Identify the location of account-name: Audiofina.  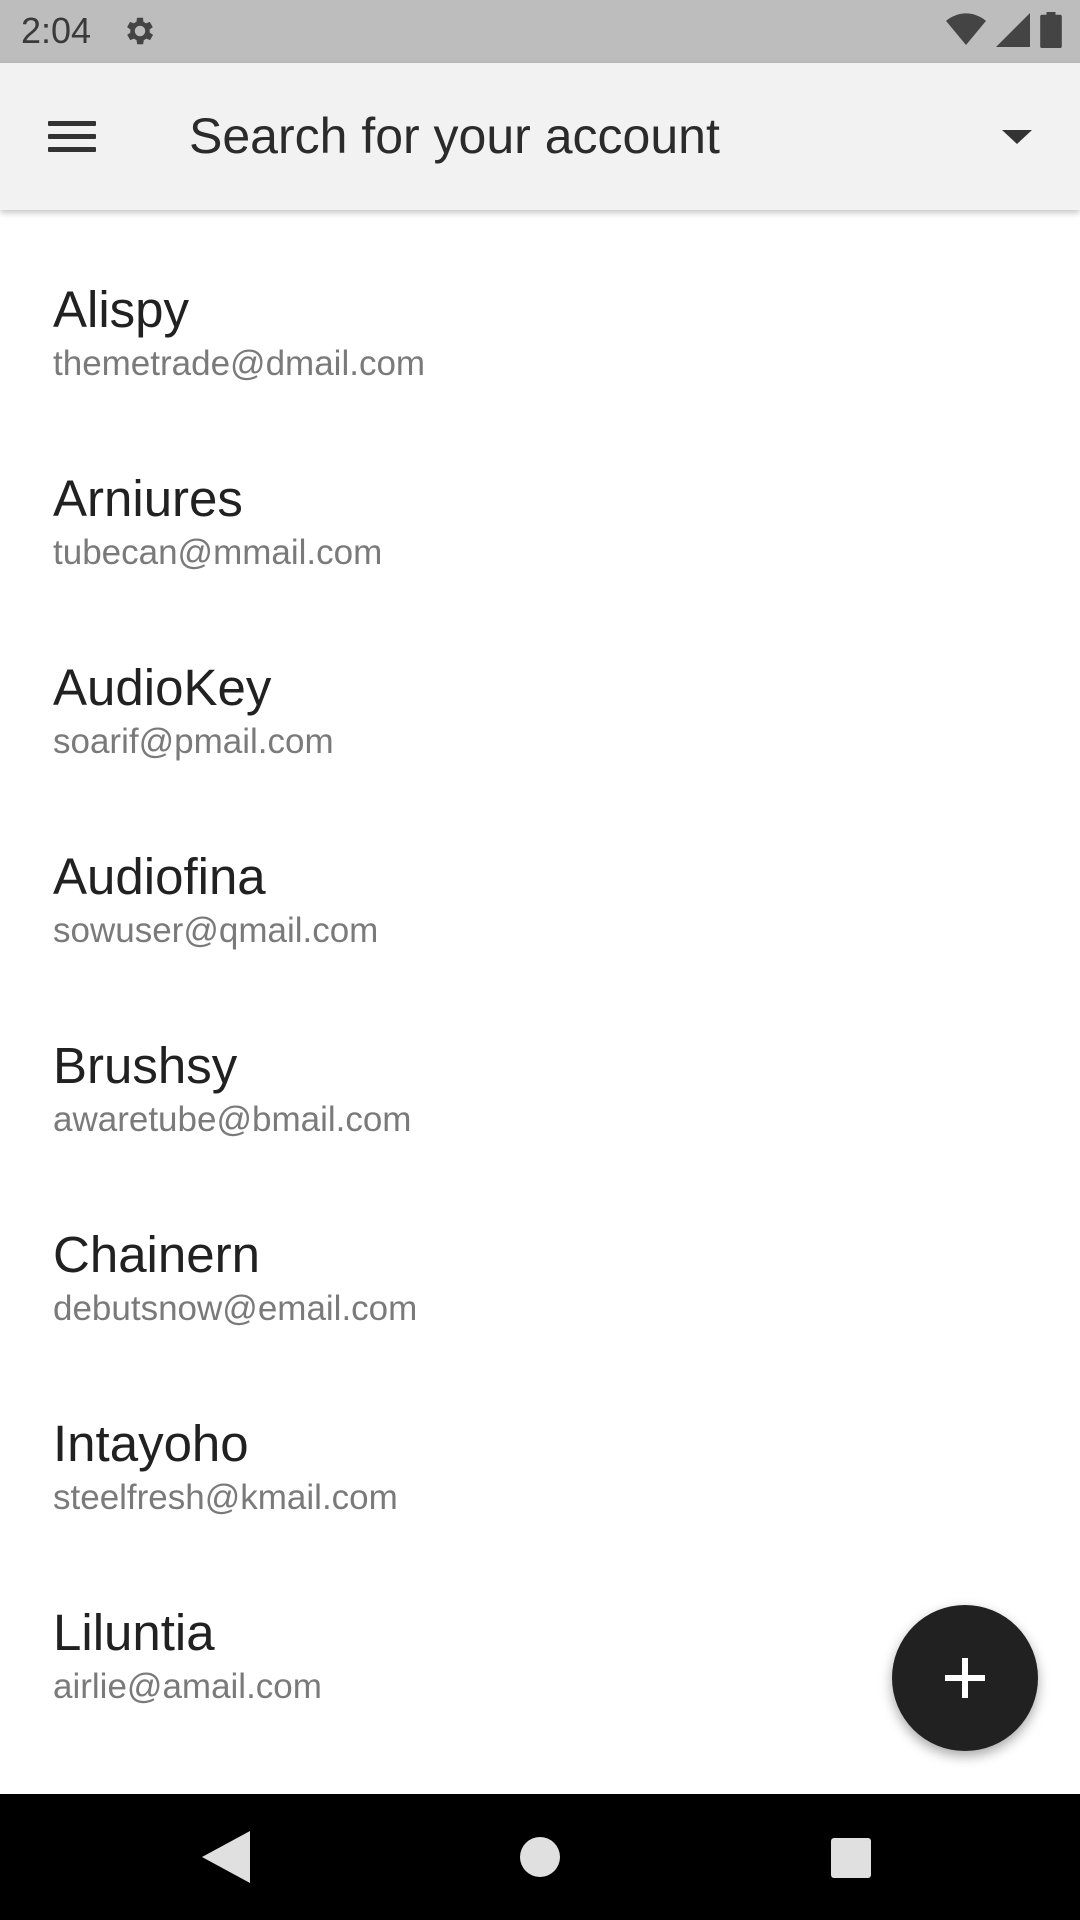
(159, 876).